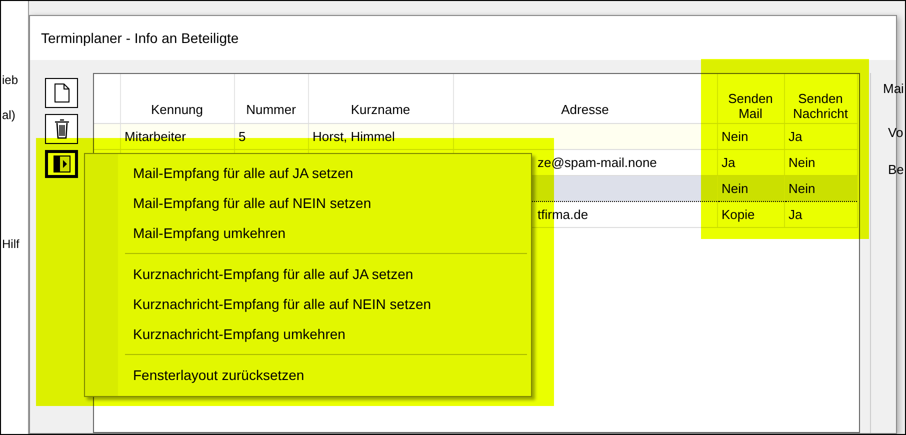  What do you see at coordinates (177, 109) in the screenshot?
I see `column-header: Kennung` at bounding box center [177, 109].